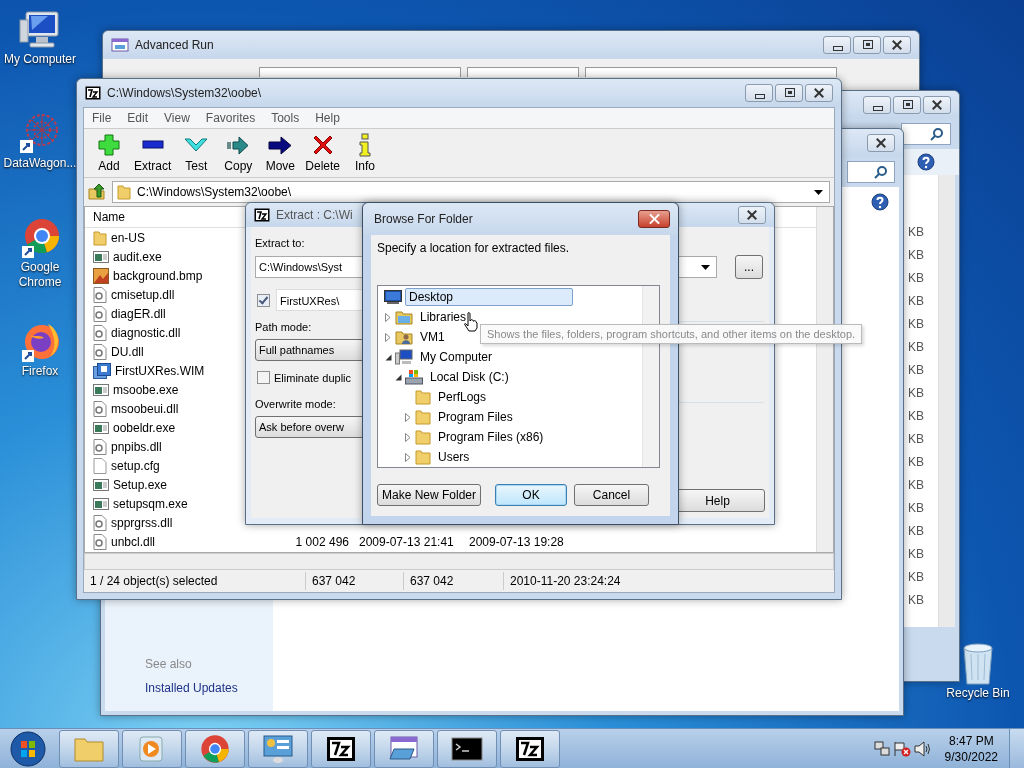 The width and height of the screenshot is (1024, 768). Describe the element at coordinates (40, 371) in the screenshot. I see `desktop-icon-label: Firefox` at that location.